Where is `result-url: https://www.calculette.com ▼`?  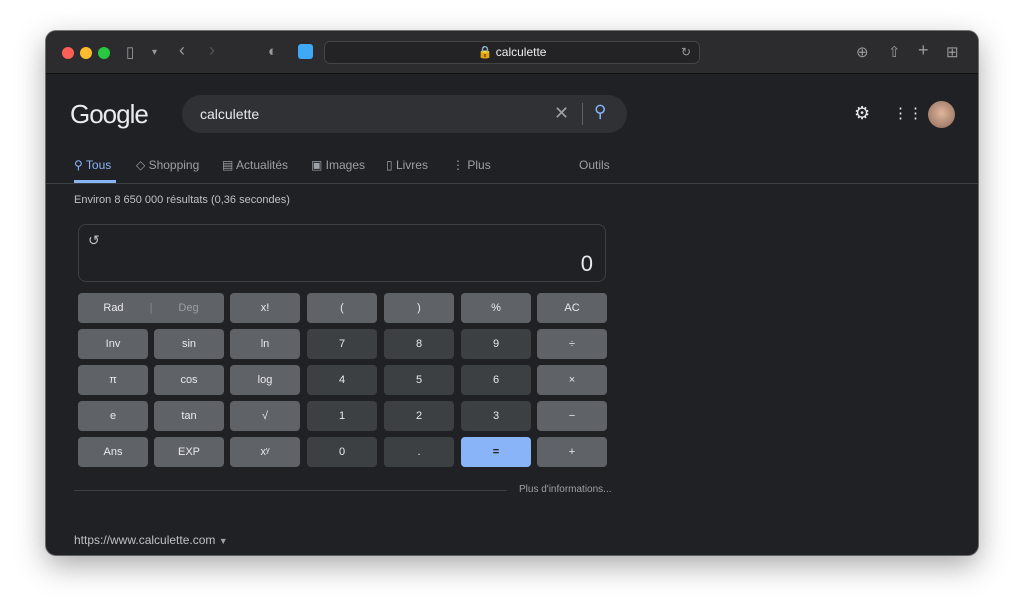
result-url: https://www.calculette.com ▼ is located at coordinates (151, 540).